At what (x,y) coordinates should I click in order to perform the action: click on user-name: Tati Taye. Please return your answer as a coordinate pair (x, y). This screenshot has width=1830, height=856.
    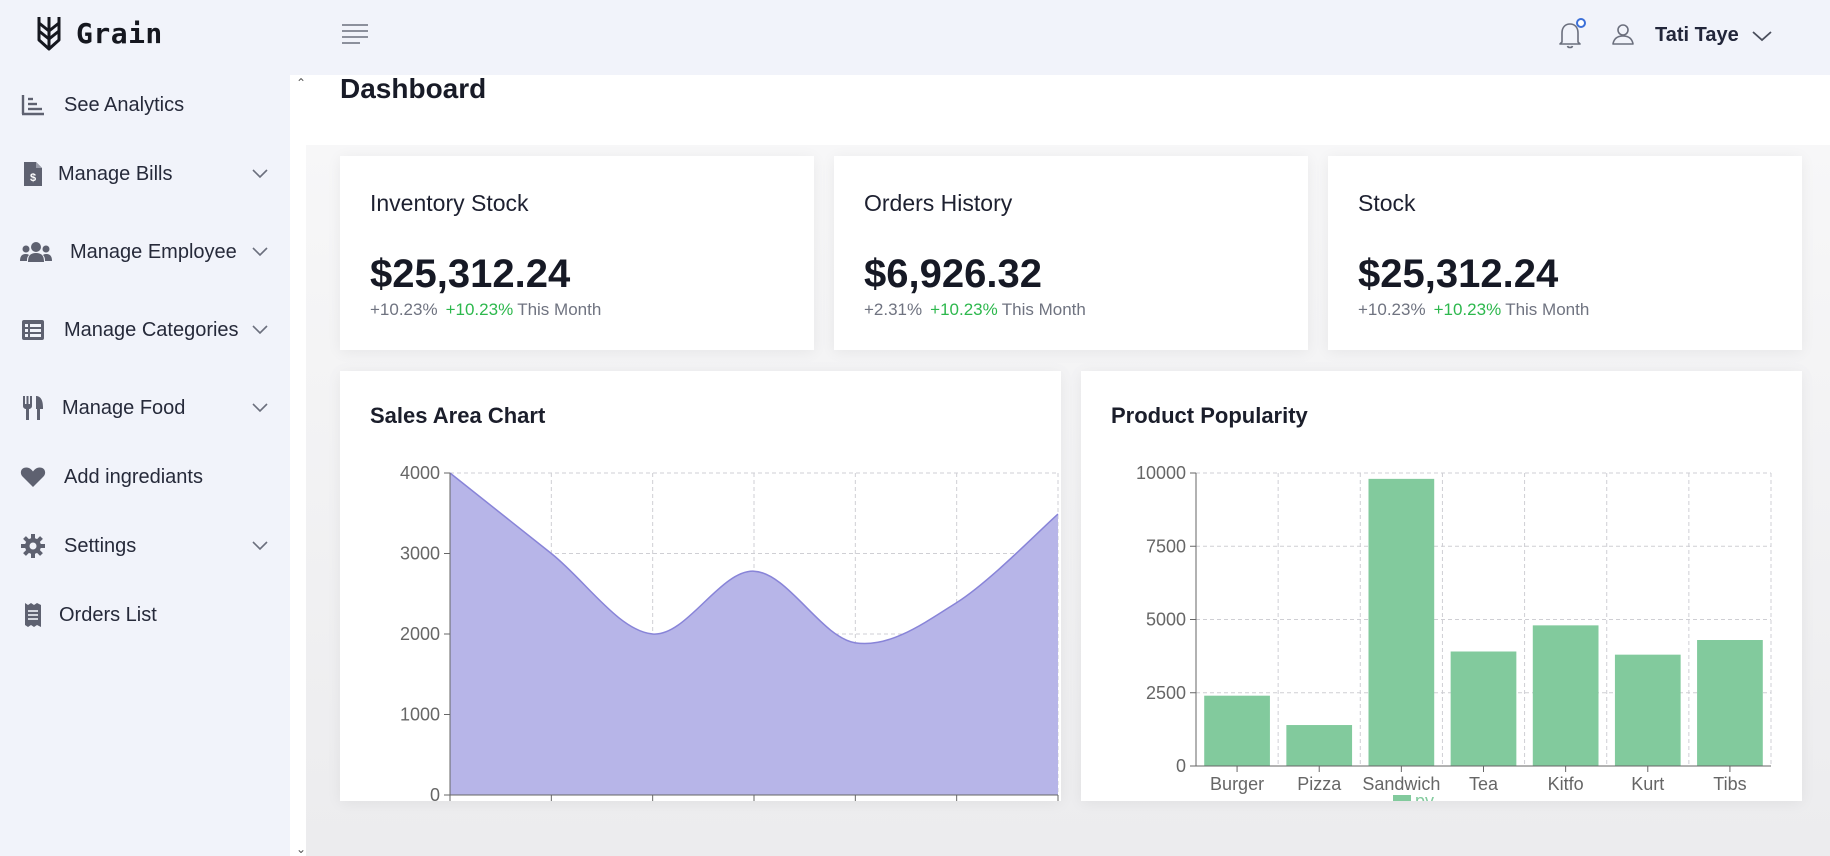
    Looking at the image, I should click on (1697, 35).